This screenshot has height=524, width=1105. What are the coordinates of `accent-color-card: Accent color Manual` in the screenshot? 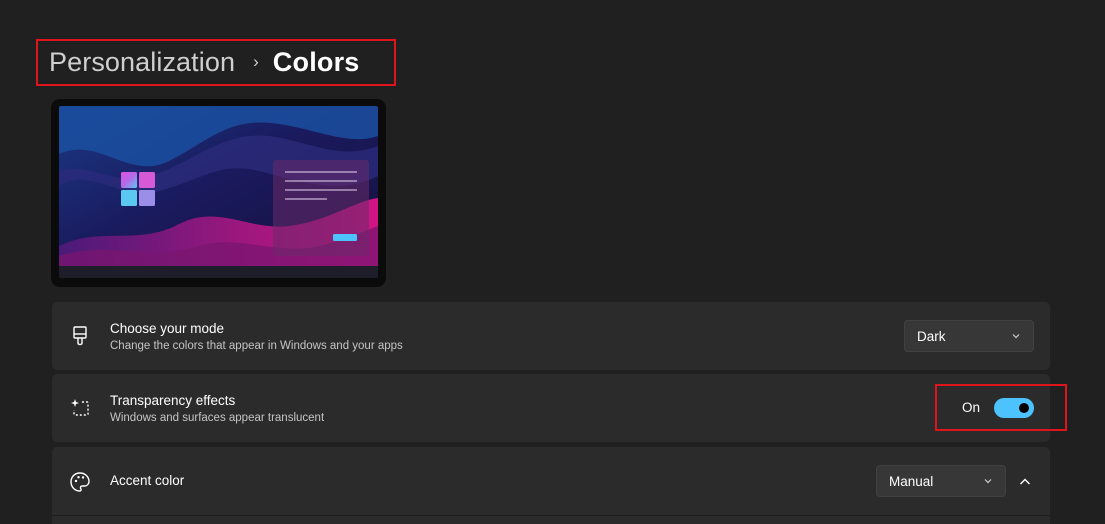 It's located at (551, 485).